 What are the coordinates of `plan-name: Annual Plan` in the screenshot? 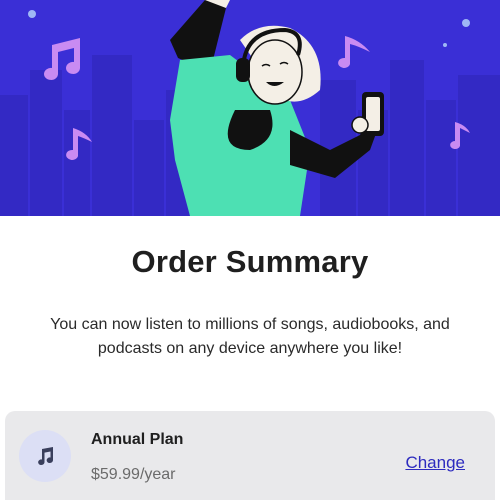 It's located at (137, 439).